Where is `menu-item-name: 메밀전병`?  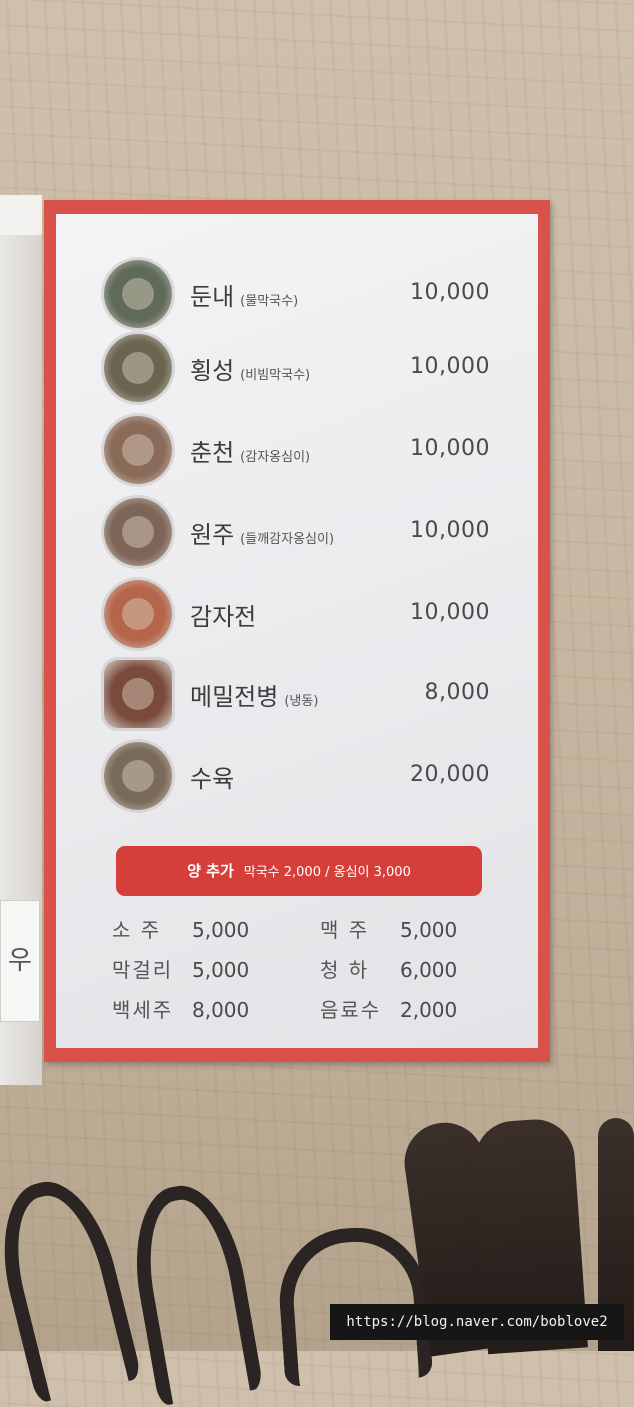 menu-item-name: 메밀전병 is located at coordinates (234, 697).